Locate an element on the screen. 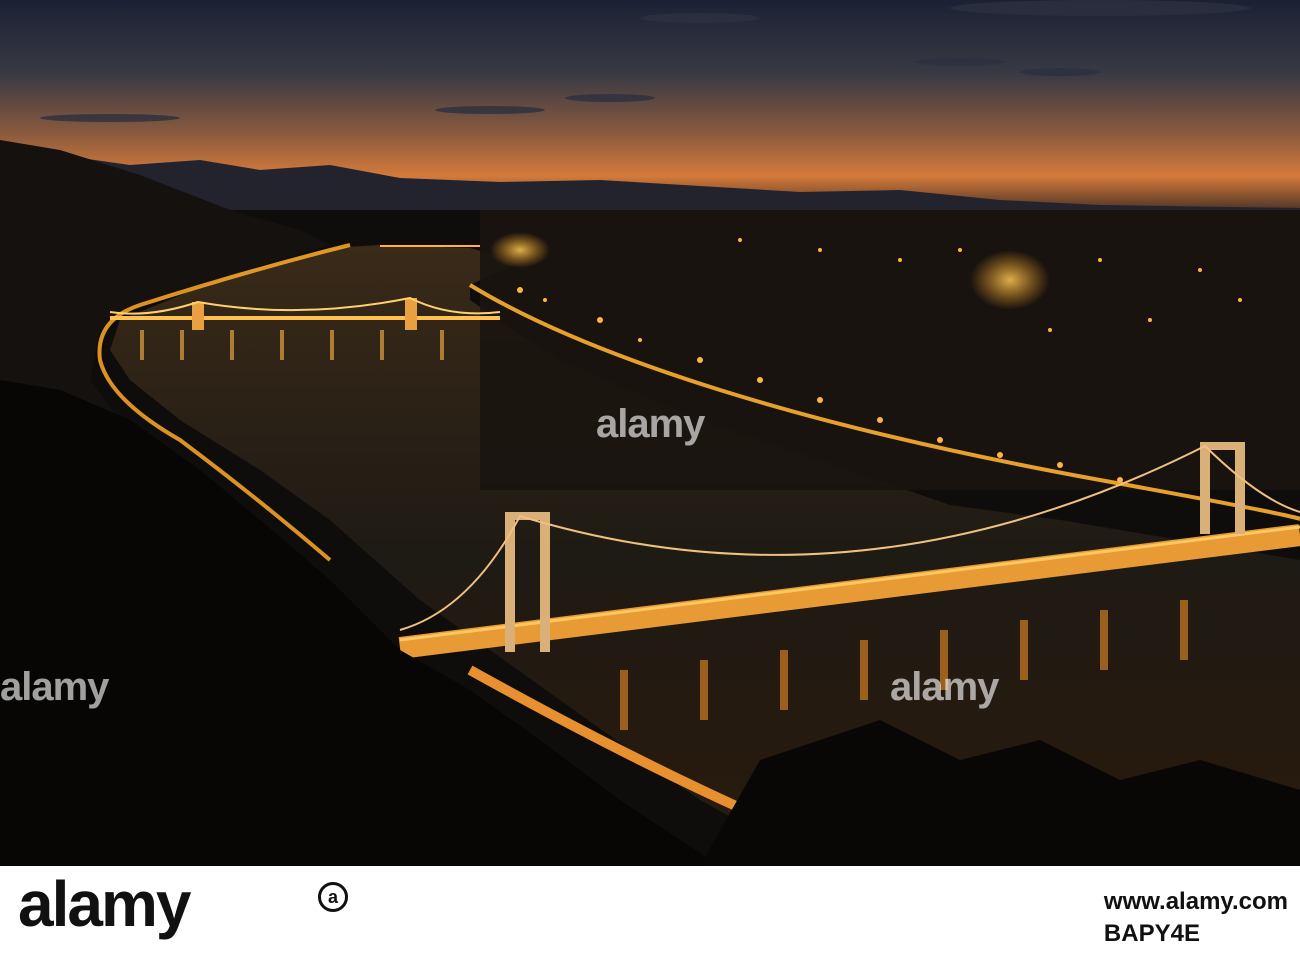 This screenshot has width=1300, height=954. basilica-glow is located at coordinates (1010, 280).